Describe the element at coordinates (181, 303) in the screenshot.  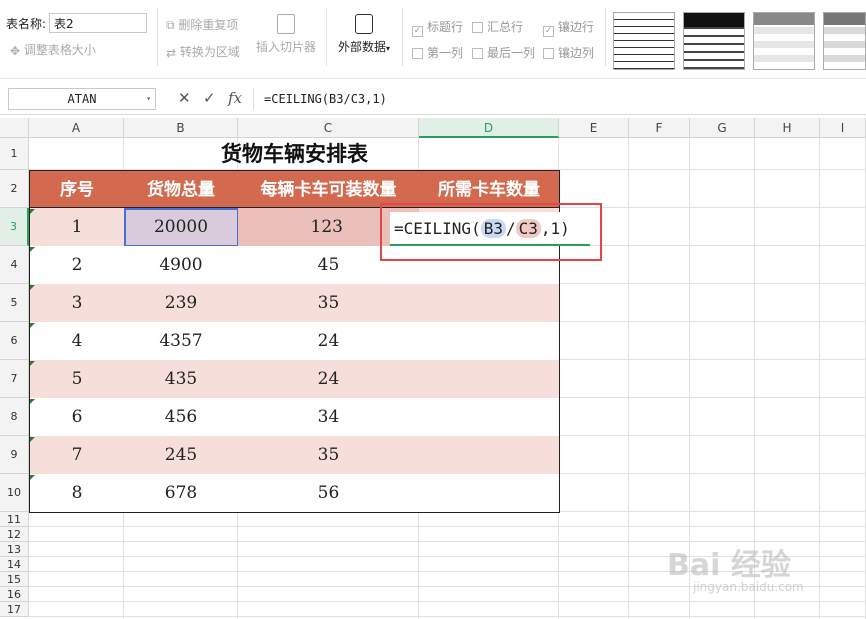
I see `table-cell: 239` at that location.